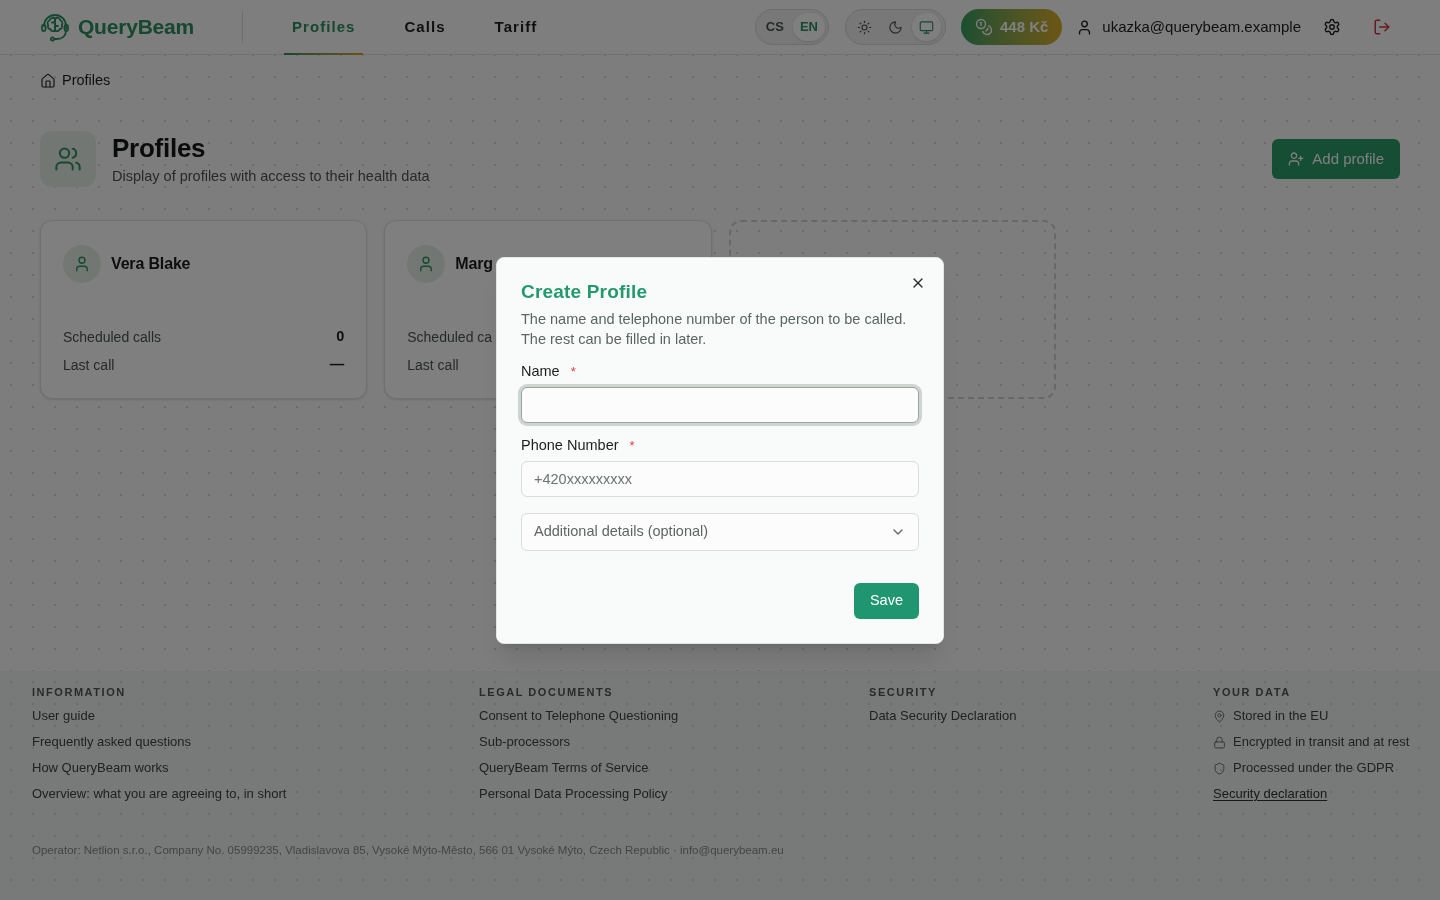  I want to click on footer-heading: LEGAL DOCUMENTS, so click(547, 692).